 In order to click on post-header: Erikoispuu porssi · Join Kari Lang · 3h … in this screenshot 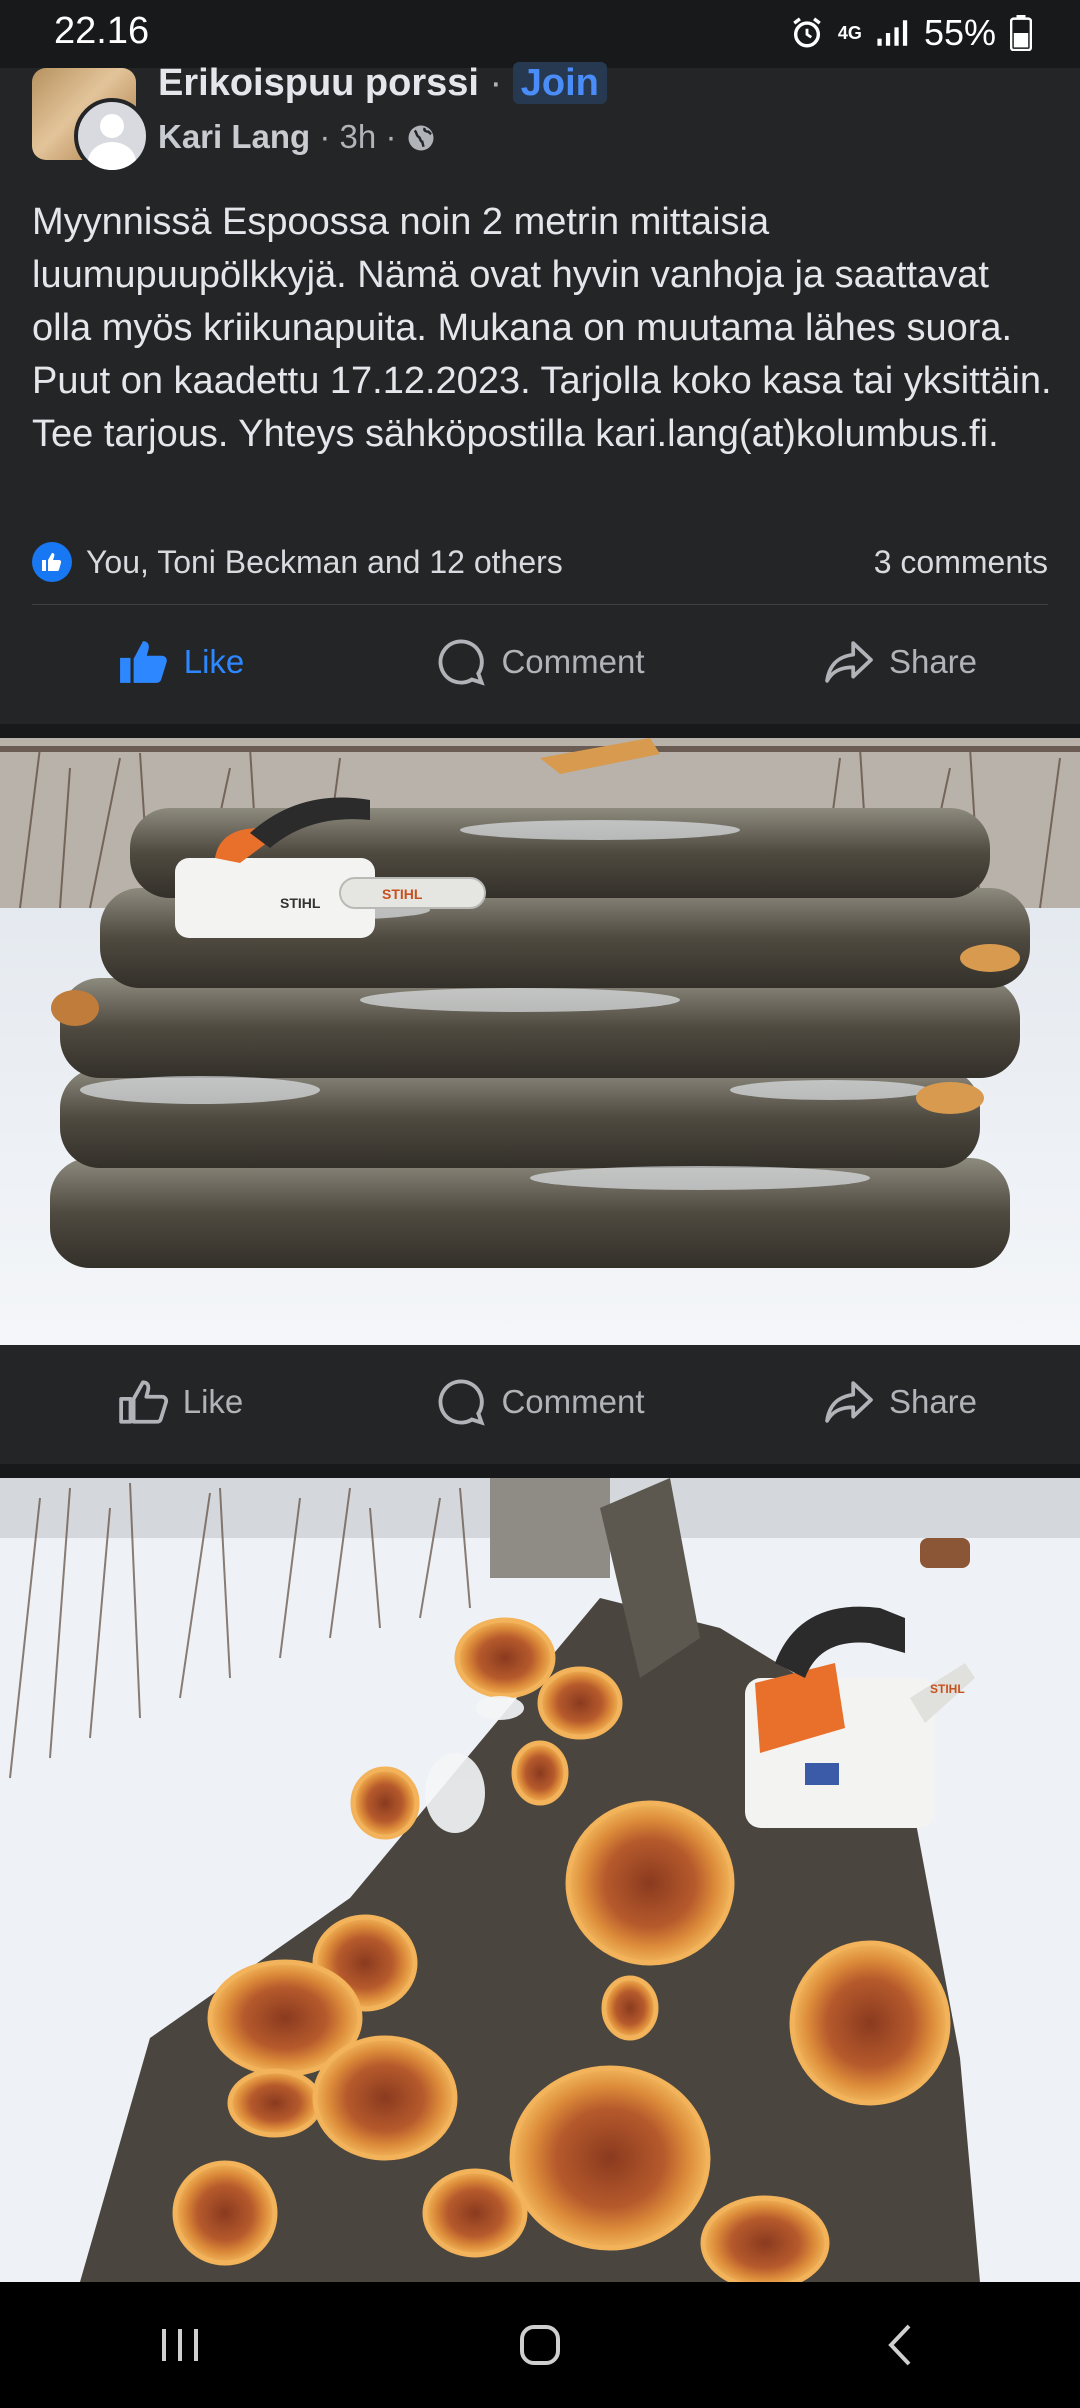, I will do `click(540, 118)`.